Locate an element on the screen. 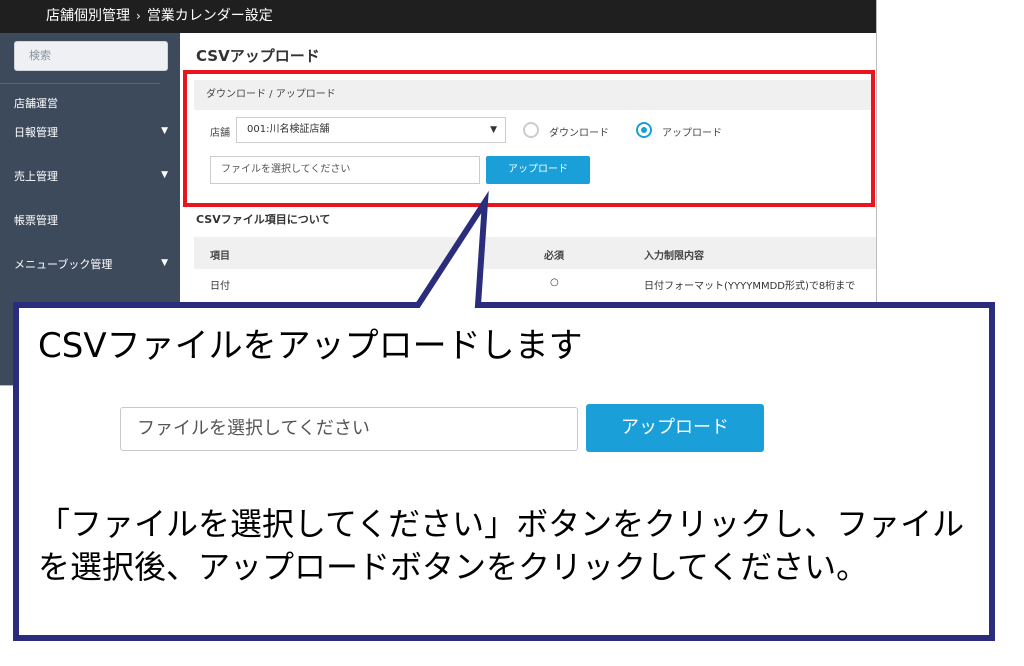 The width and height of the screenshot is (1024, 666). callout-upload-button: アップロード is located at coordinates (675, 428).